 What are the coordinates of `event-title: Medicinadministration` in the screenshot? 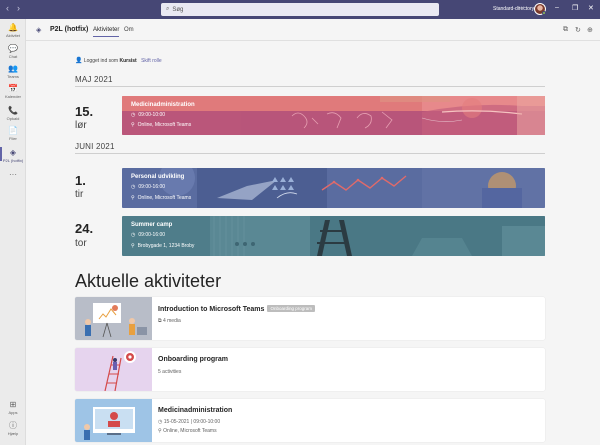 It's located at (163, 105).